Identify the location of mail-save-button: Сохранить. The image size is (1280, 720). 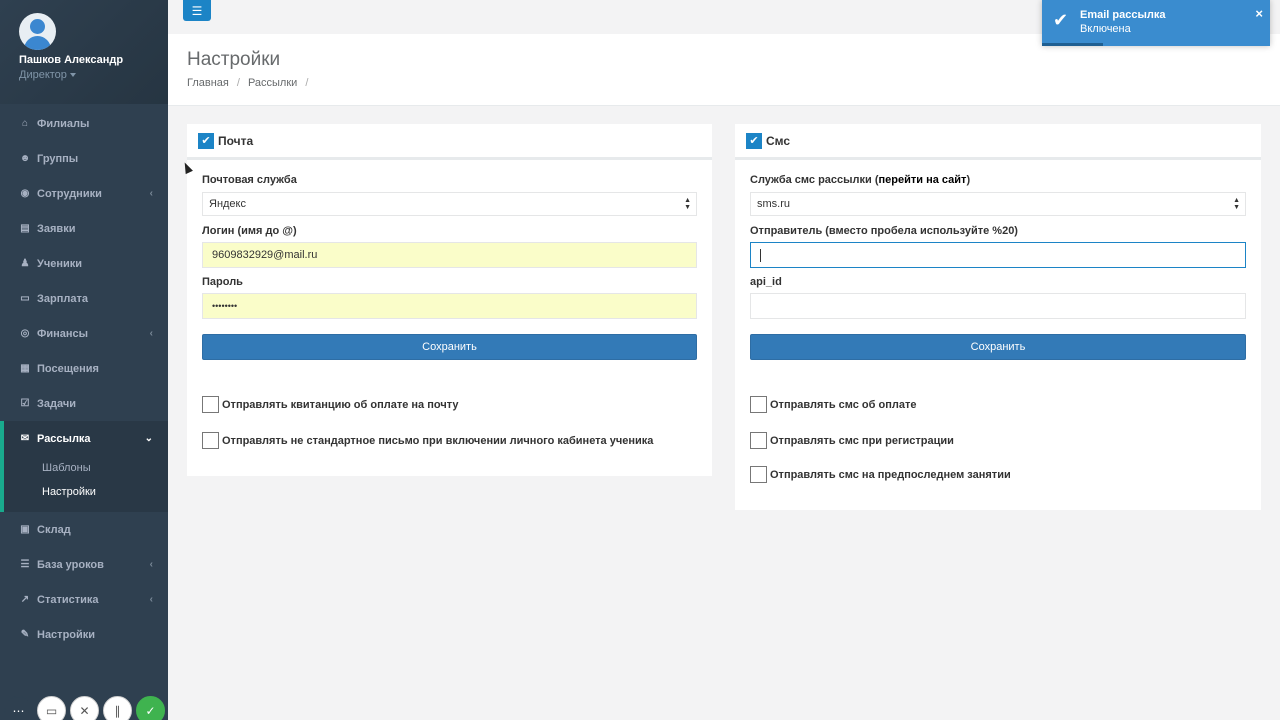
(449, 347).